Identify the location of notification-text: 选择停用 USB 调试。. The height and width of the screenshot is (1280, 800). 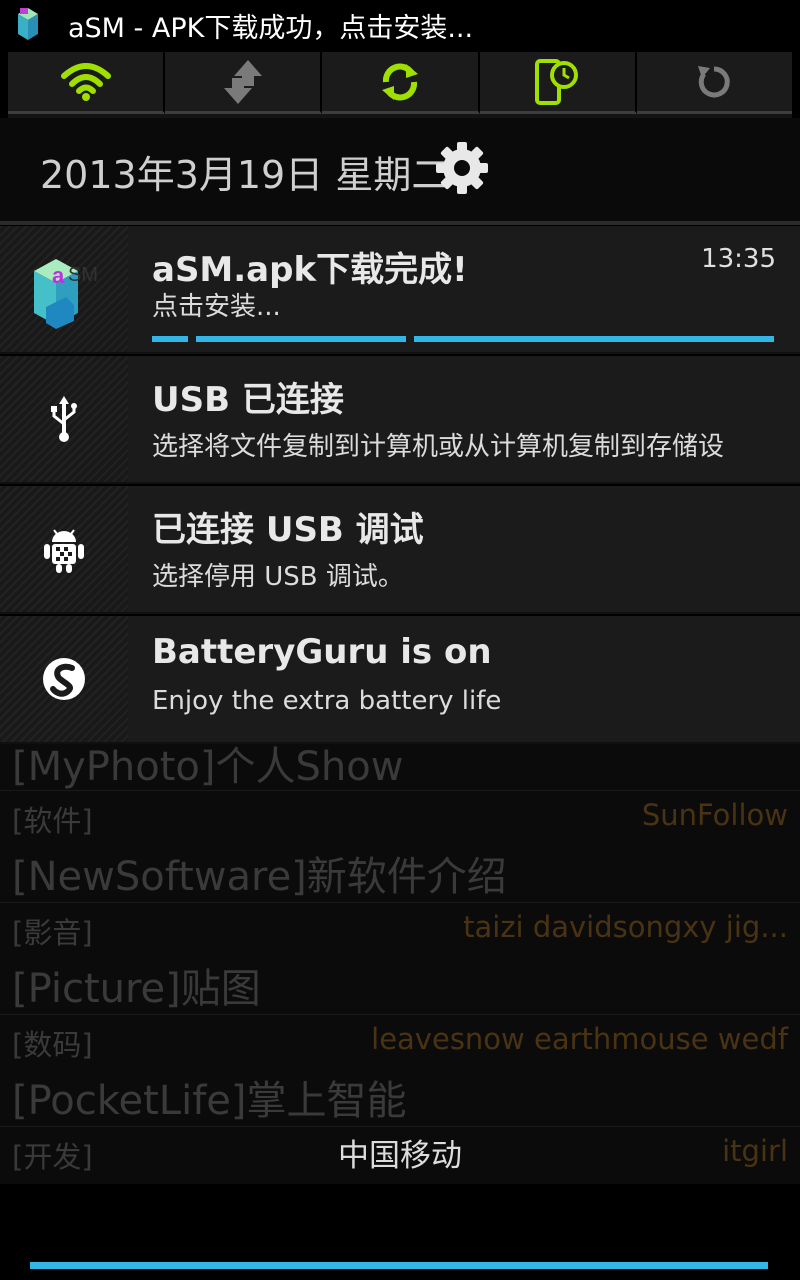
(278, 577).